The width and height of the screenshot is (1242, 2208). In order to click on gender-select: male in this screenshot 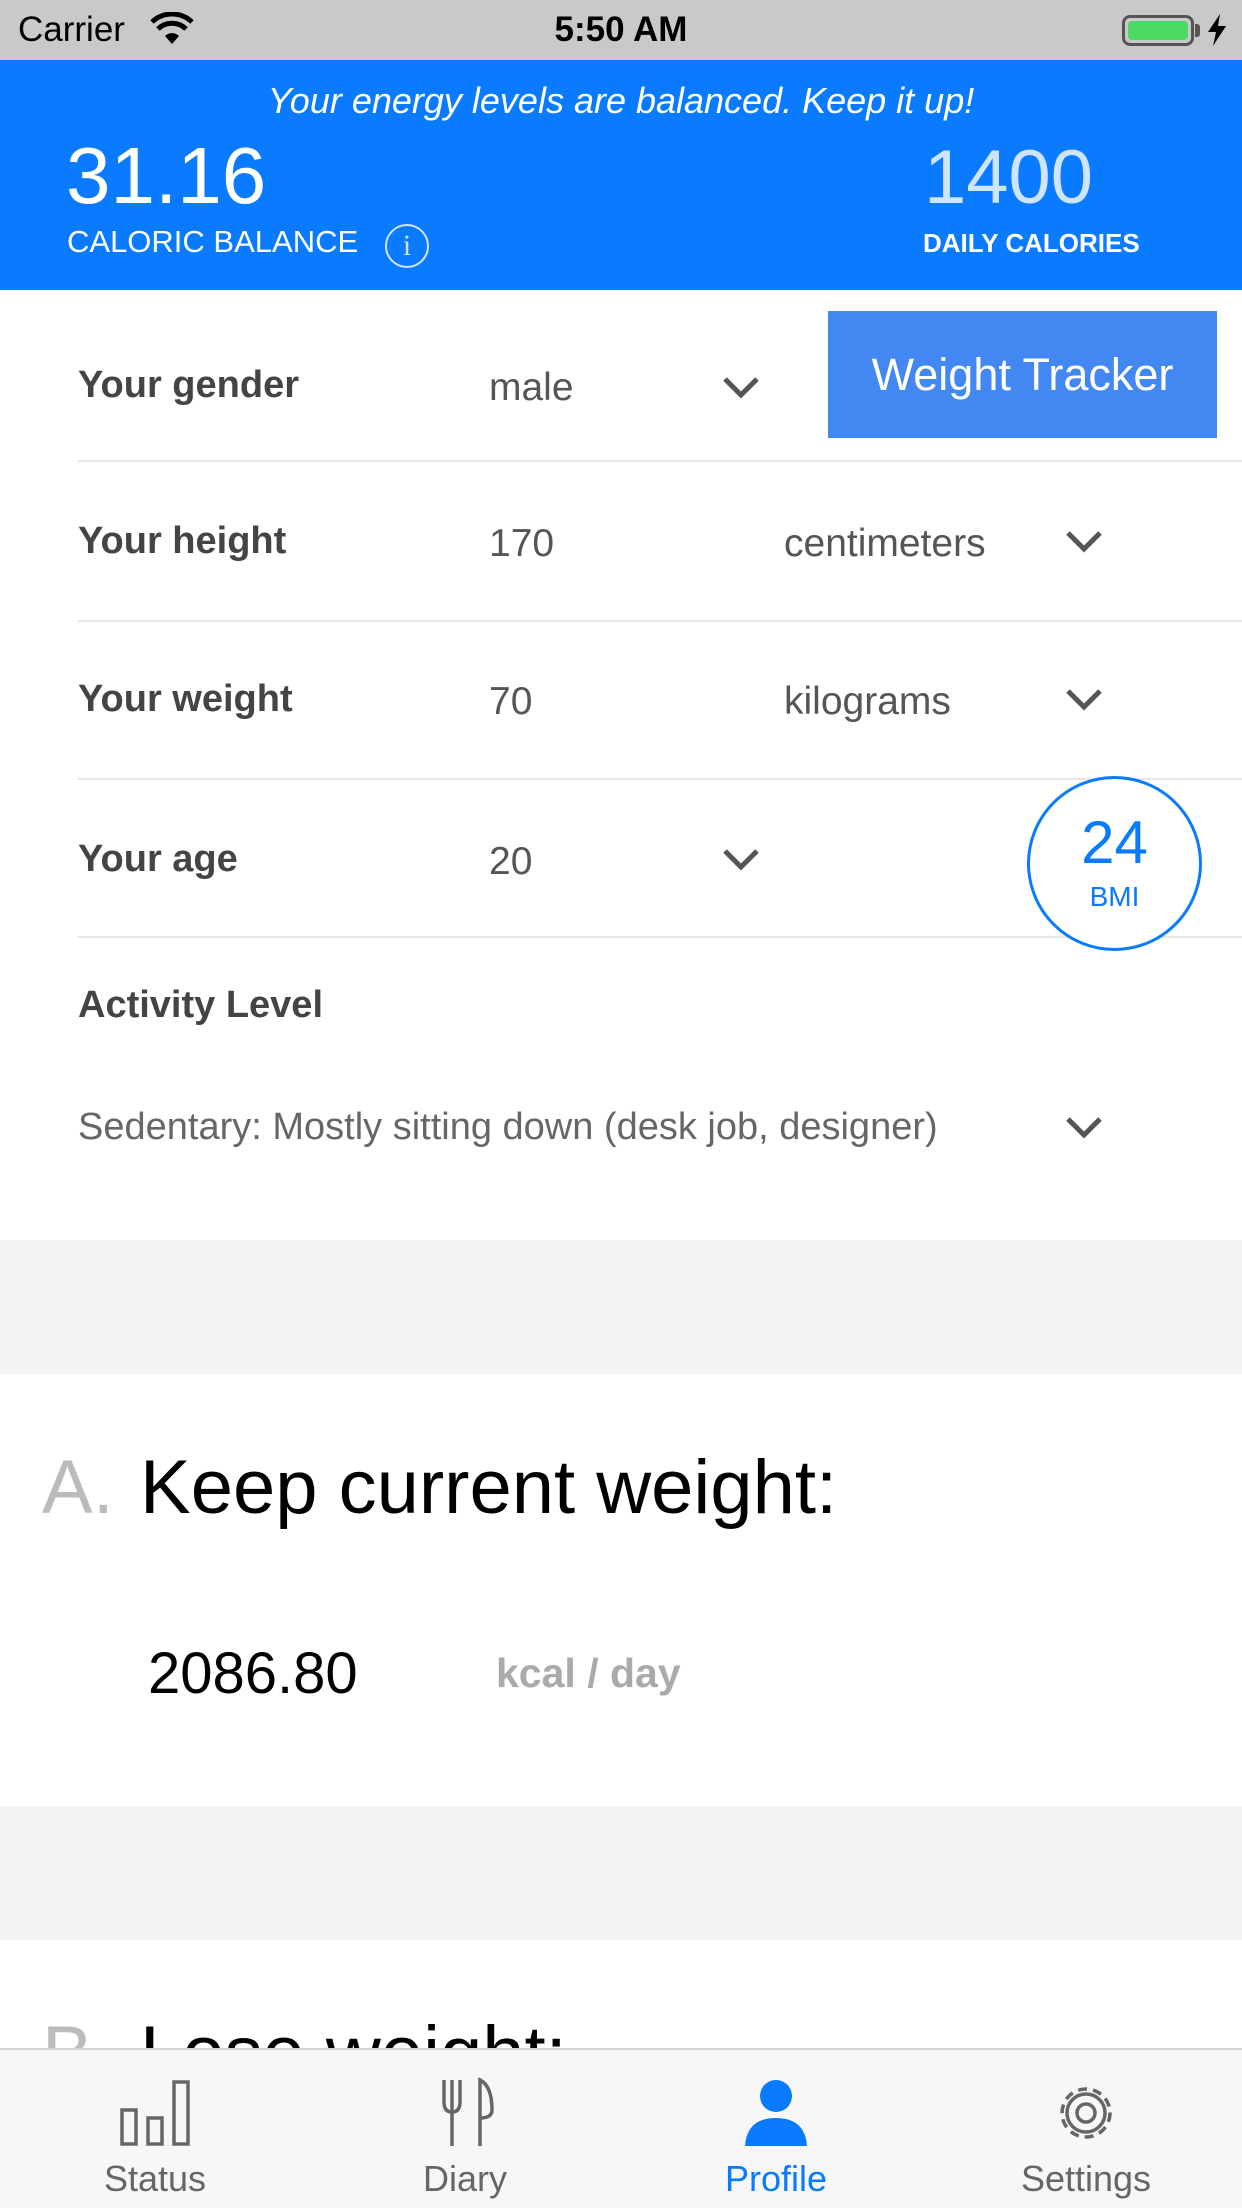, I will do `click(531, 388)`.